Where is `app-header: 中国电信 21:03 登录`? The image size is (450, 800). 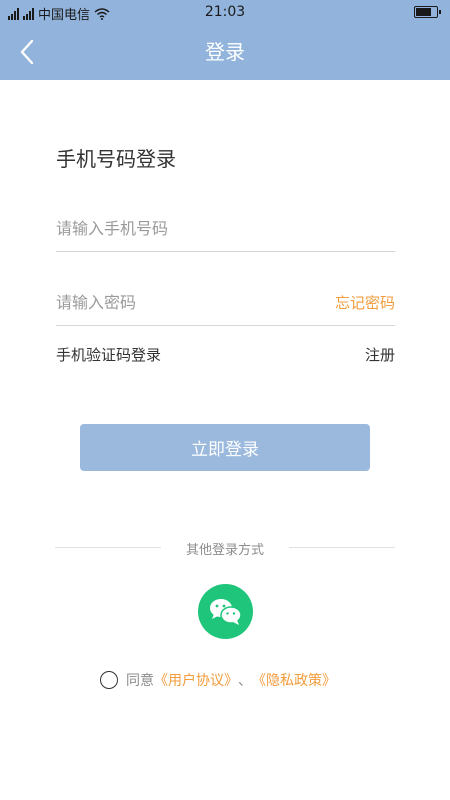 app-header: 中国电信 21:03 登录 is located at coordinates (225, 40).